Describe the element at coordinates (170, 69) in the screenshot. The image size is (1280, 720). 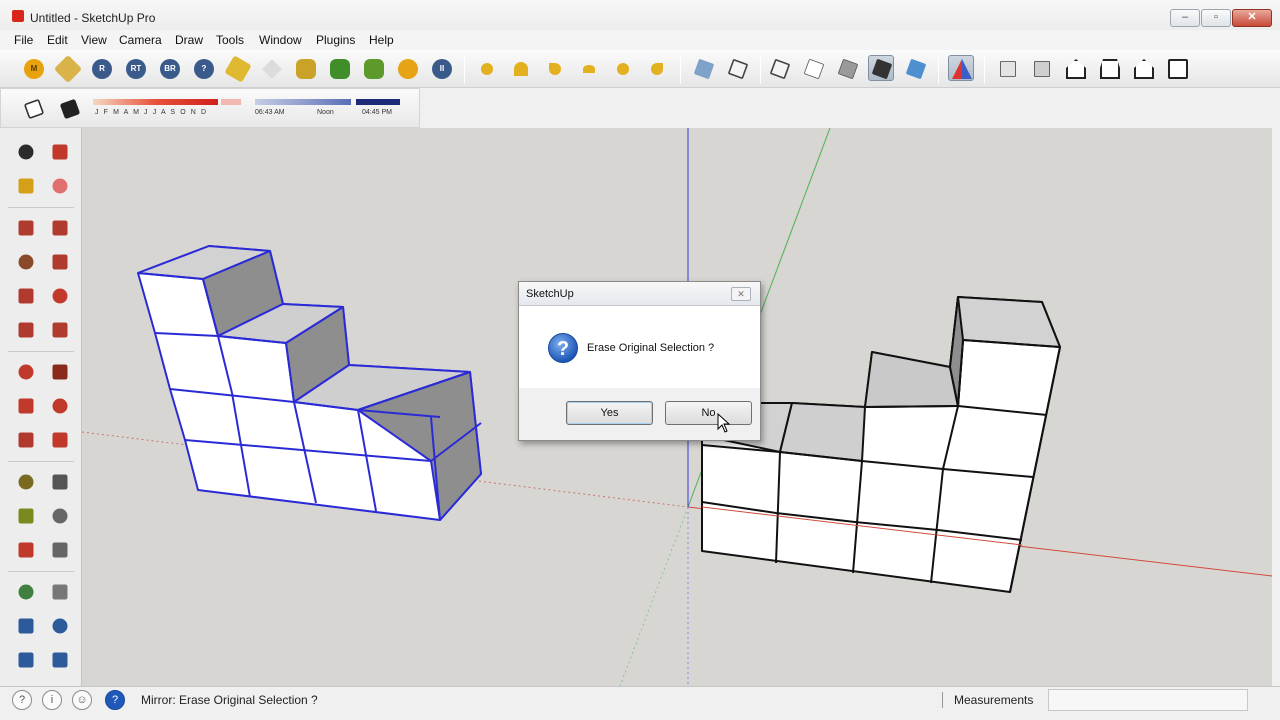
I see `br-plugin-icon: BR` at that location.